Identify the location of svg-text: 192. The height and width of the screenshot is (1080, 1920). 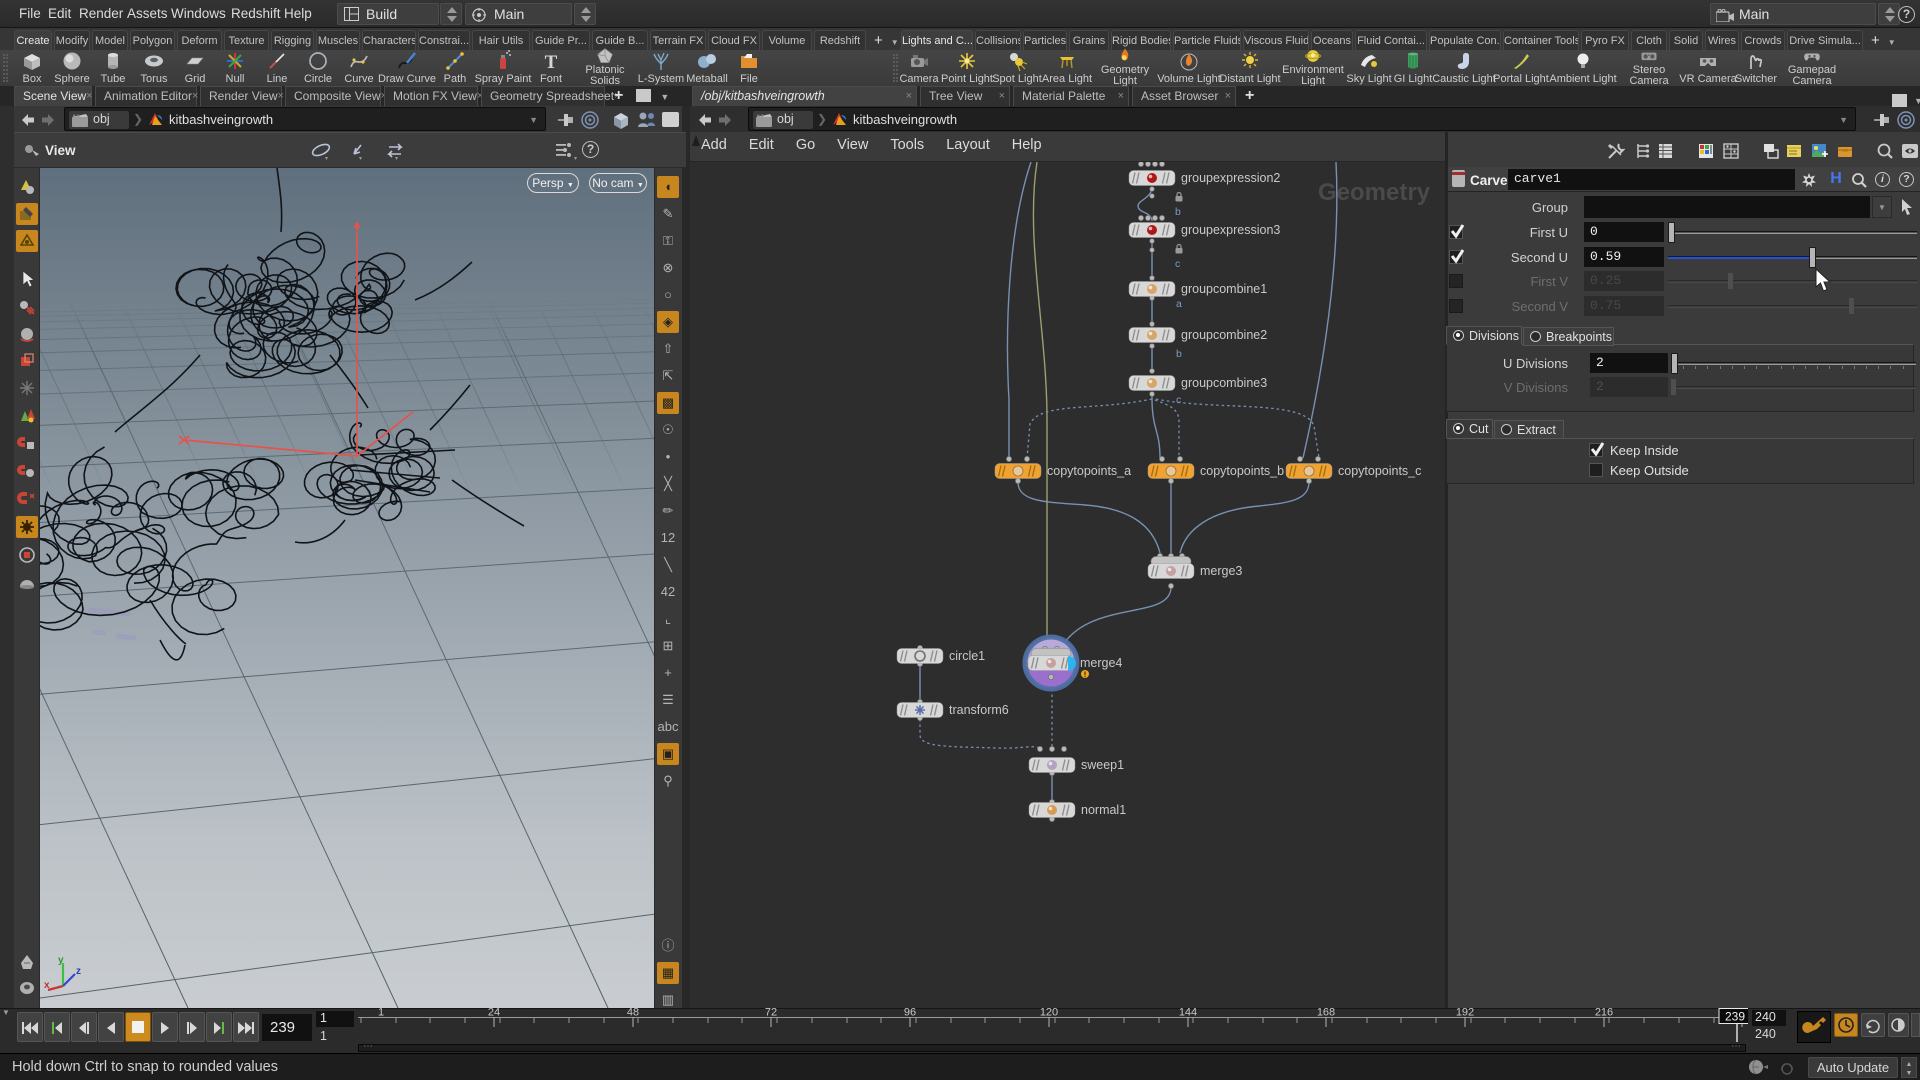
(1465, 1013).